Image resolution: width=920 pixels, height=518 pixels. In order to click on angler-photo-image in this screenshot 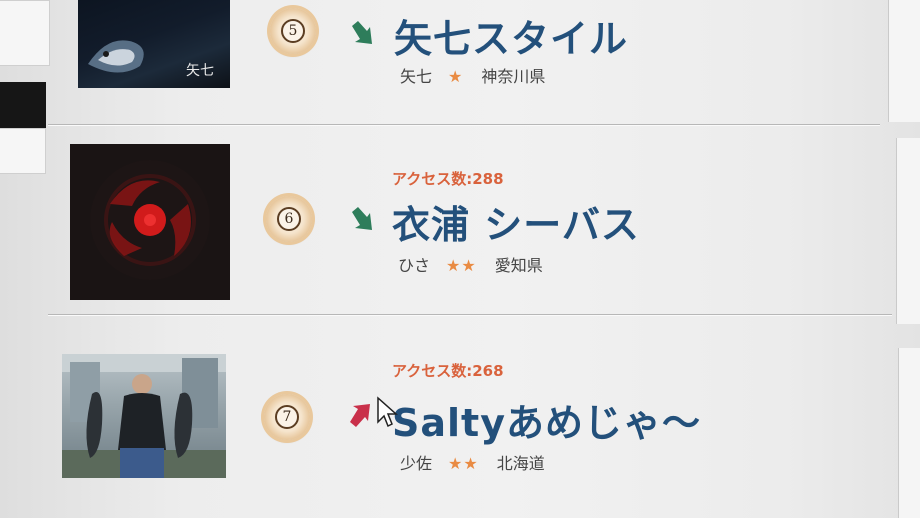, I will do `click(144, 416)`.